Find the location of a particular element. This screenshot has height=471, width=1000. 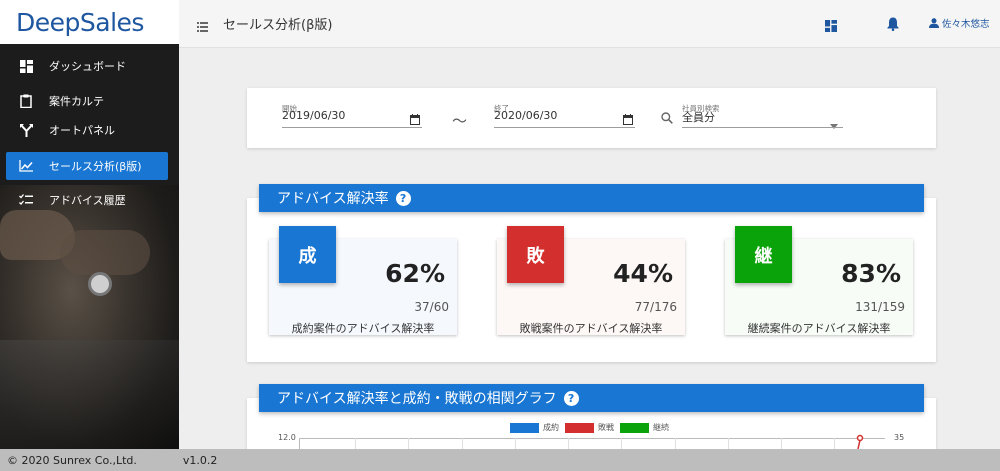

won-caption: 成約案件のアドバイス解決率 is located at coordinates (363, 328).